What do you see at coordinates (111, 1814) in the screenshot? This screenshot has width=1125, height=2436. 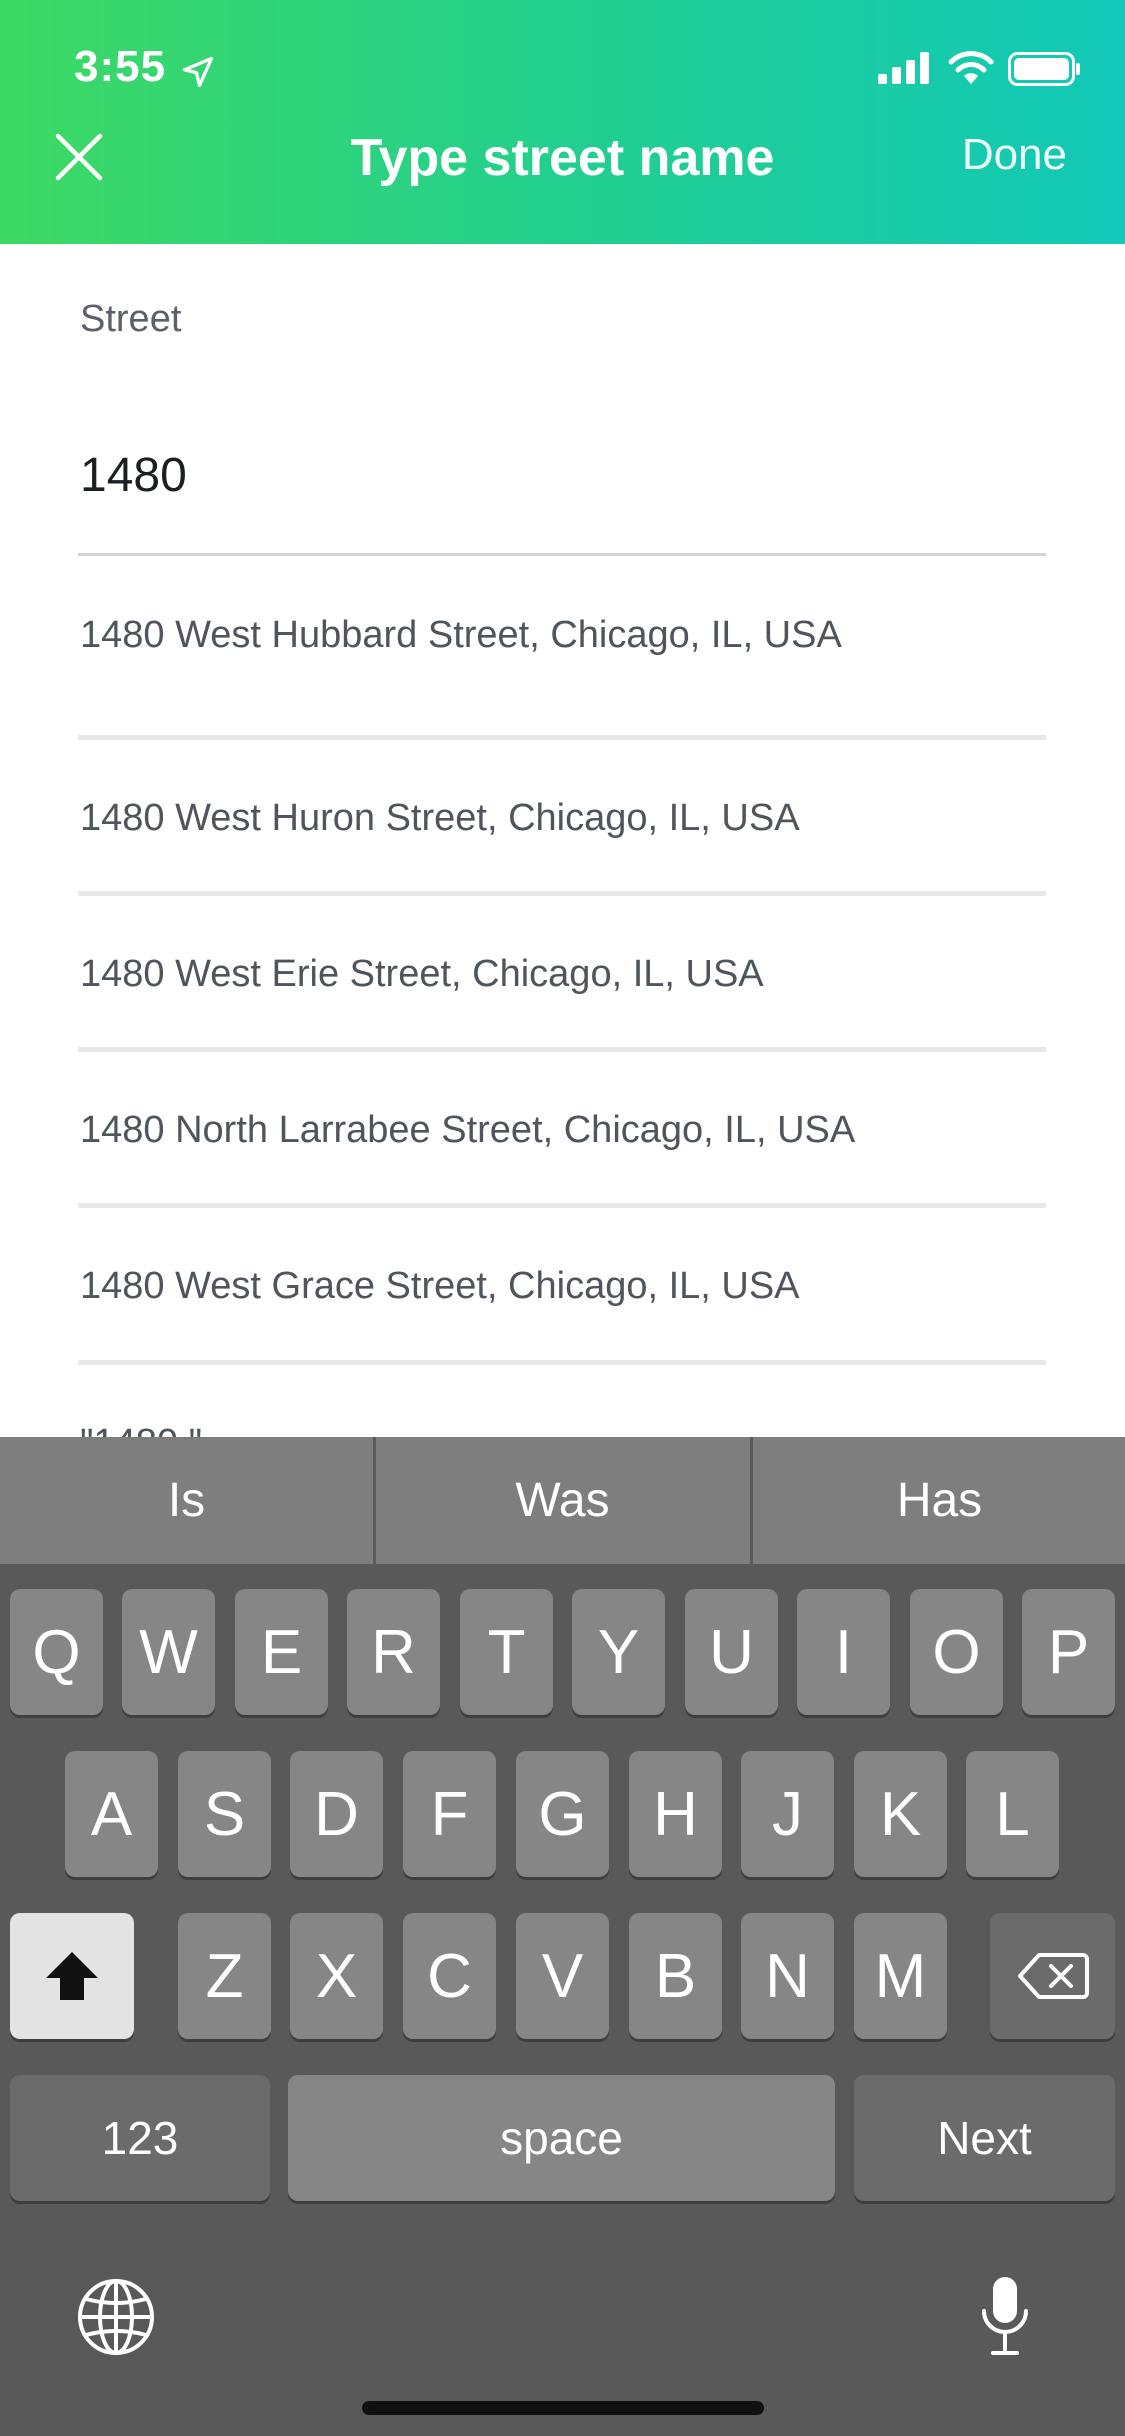 I see `key-a: A` at bounding box center [111, 1814].